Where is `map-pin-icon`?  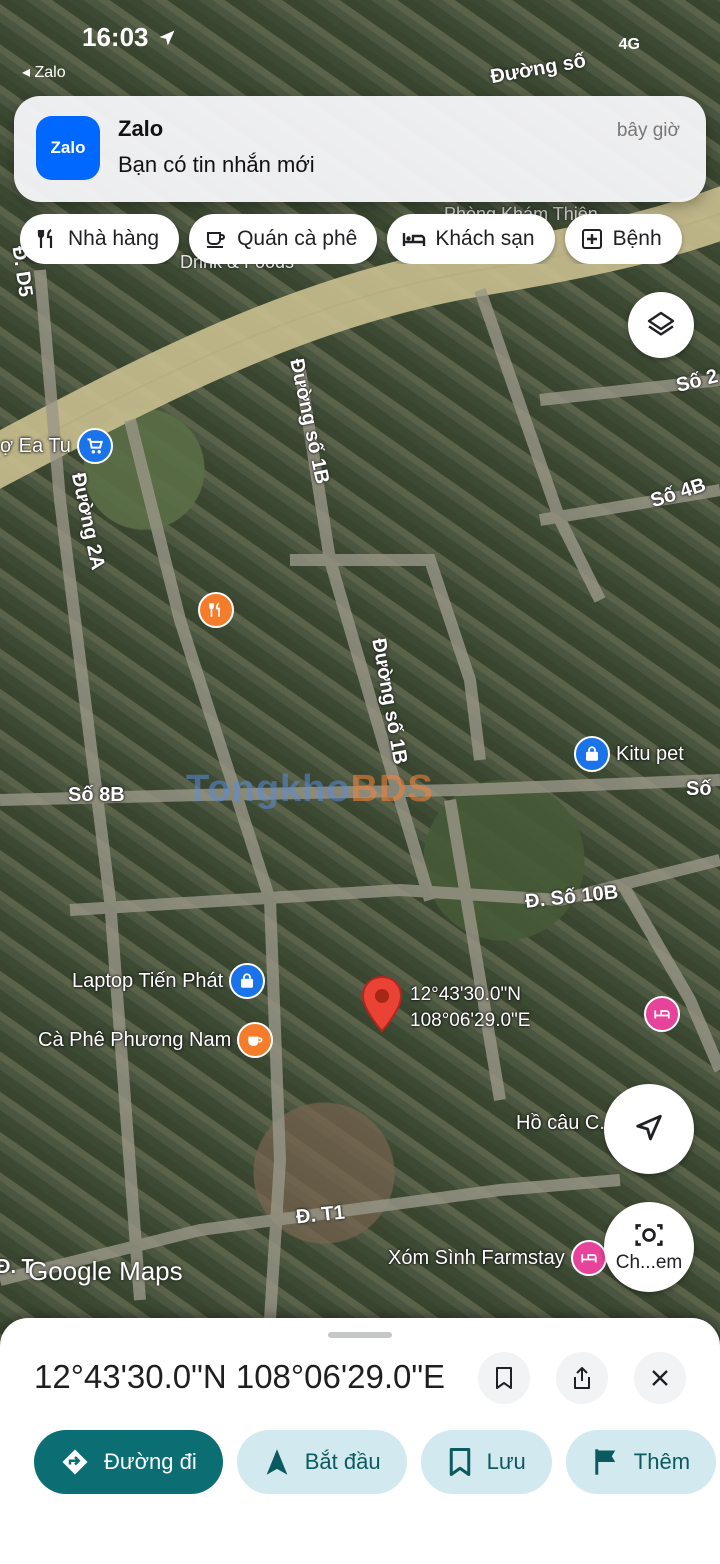 map-pin-icon is located at coordinates (382, 1004).